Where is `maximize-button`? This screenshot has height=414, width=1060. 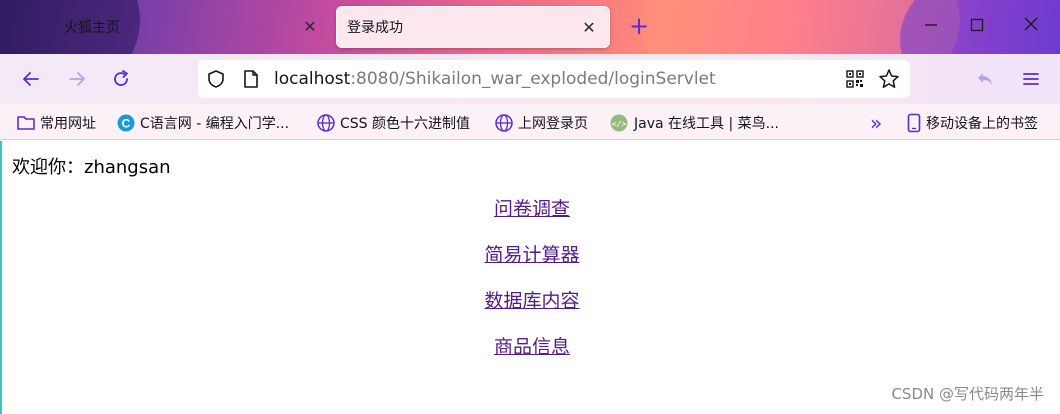
maximize-button is located at coordinates (977, 27).